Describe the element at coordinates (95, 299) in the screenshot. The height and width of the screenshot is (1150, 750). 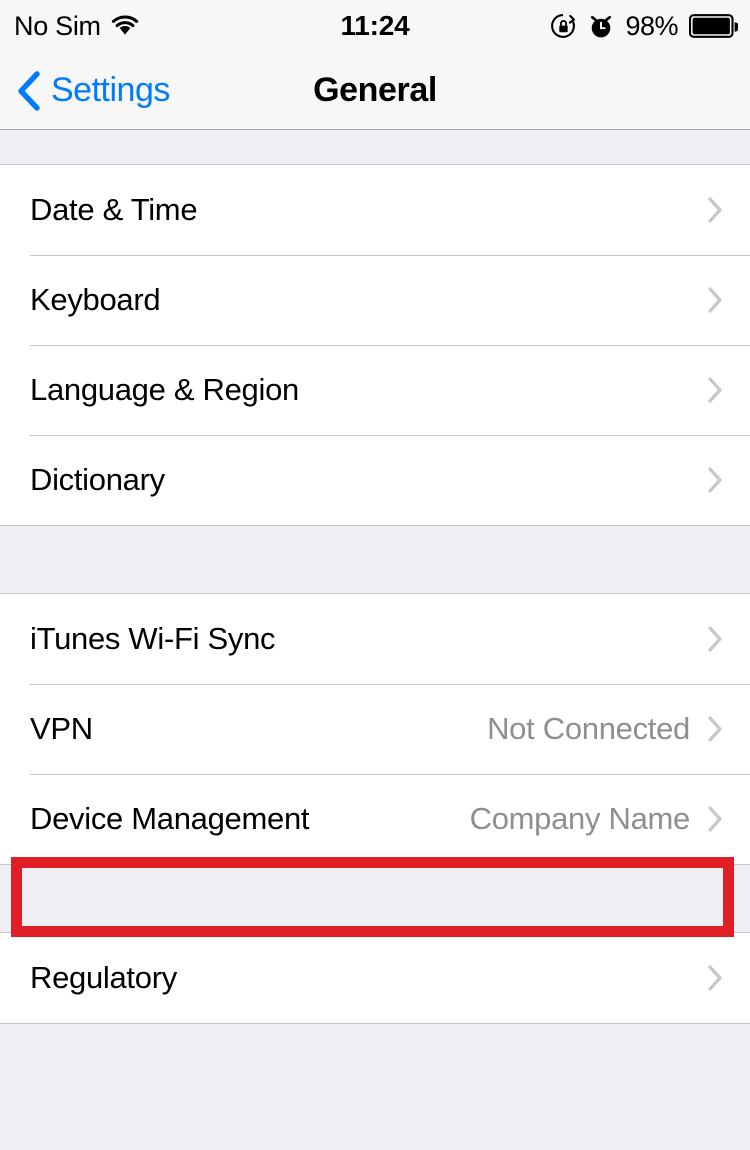
I see `row-label: Keyboard` at that location.